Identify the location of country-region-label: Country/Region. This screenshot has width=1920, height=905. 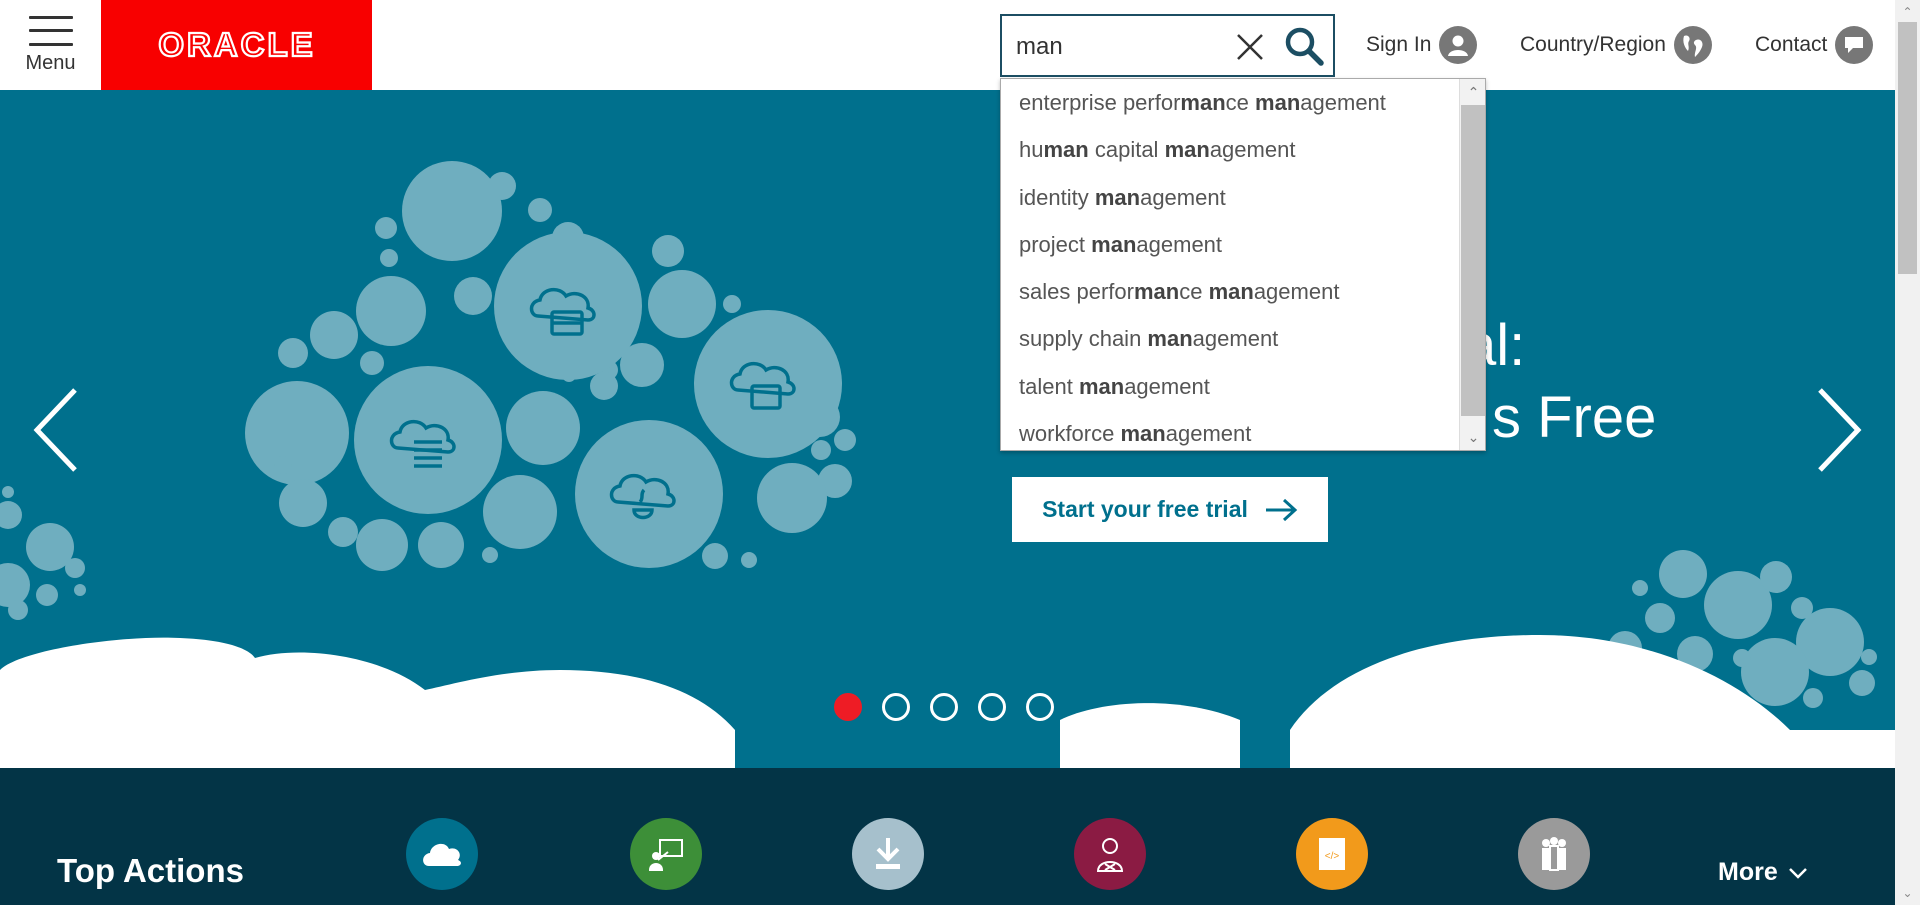
(1593, 44).